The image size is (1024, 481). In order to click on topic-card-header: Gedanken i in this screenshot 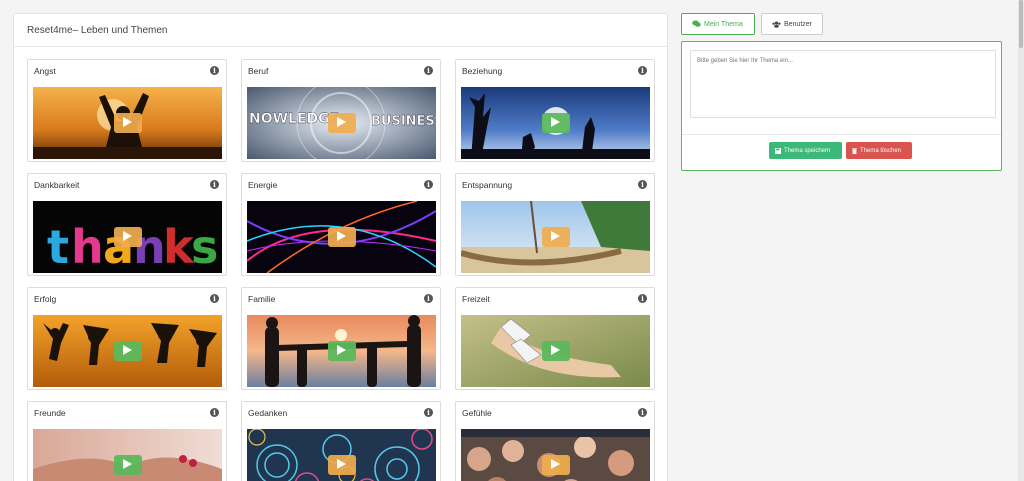, I will do `click(341, 413)`.